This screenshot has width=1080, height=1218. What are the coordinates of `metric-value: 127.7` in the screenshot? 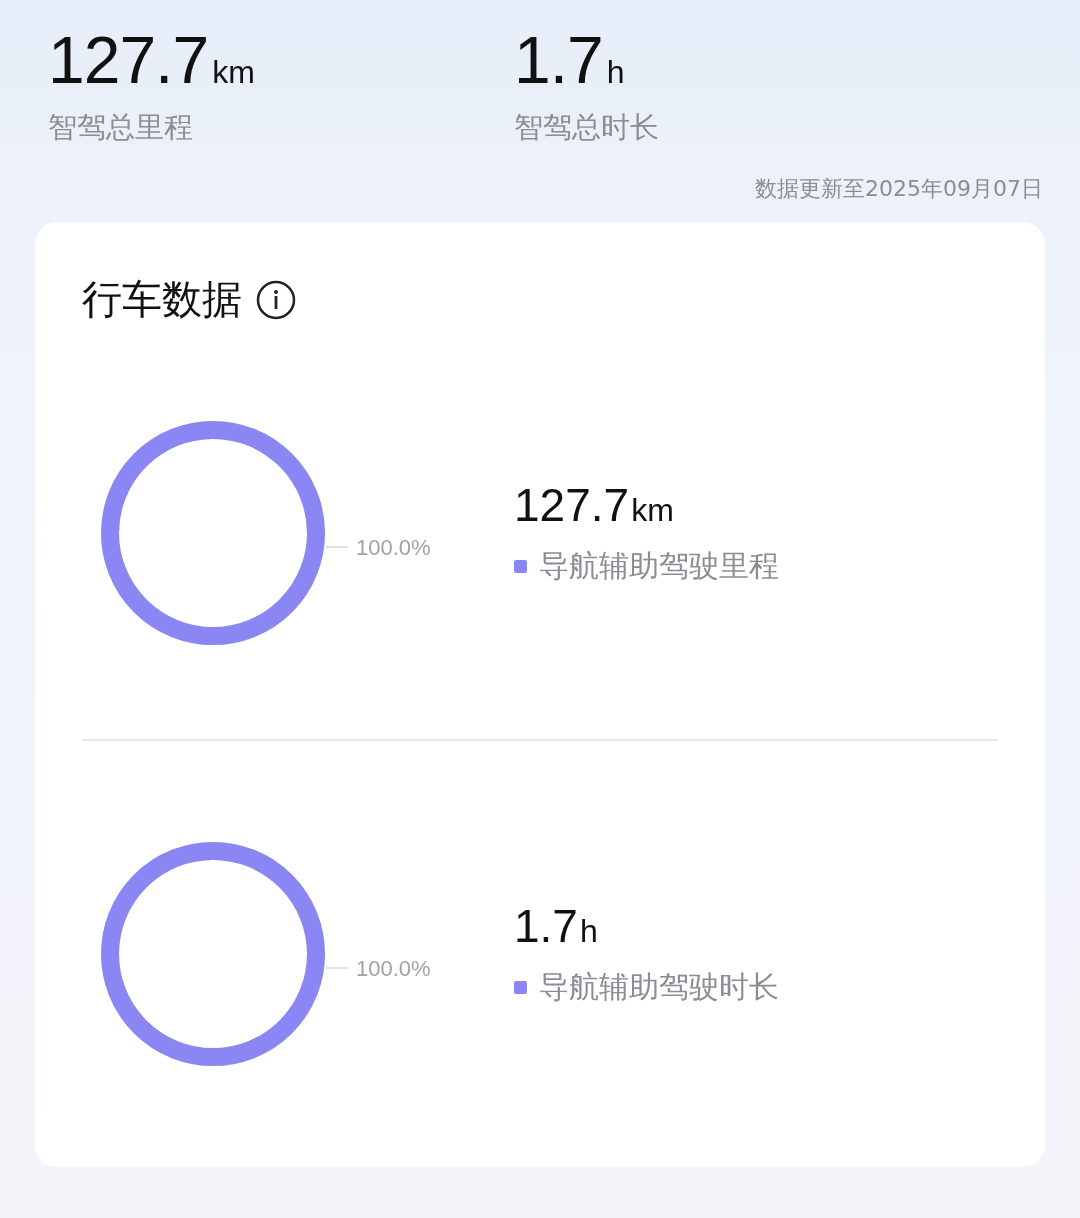 It's located at (572, 505).